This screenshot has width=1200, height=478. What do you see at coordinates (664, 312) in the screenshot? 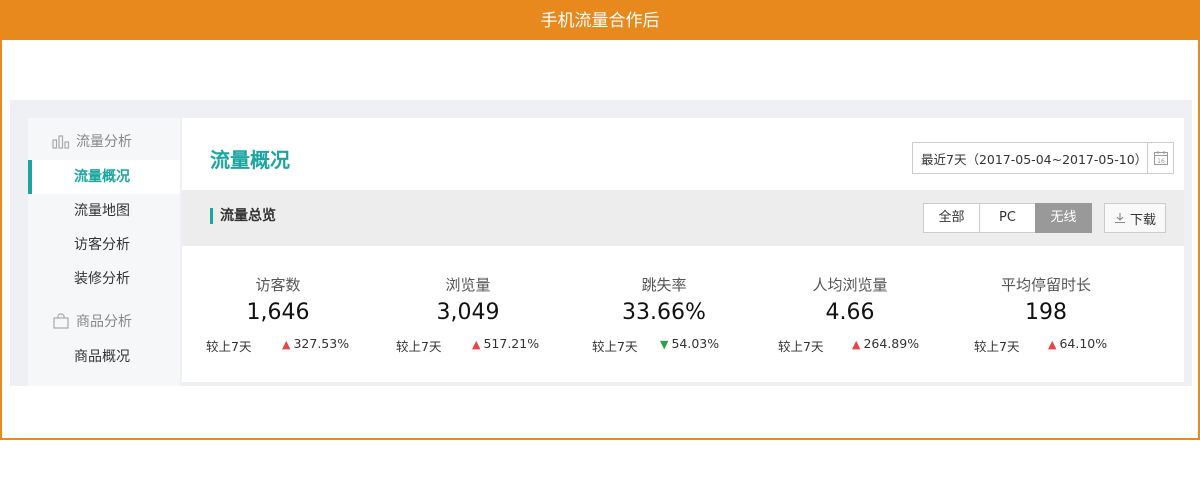
I see `metric-value: 33.66%` at bounding box center [664, 312].